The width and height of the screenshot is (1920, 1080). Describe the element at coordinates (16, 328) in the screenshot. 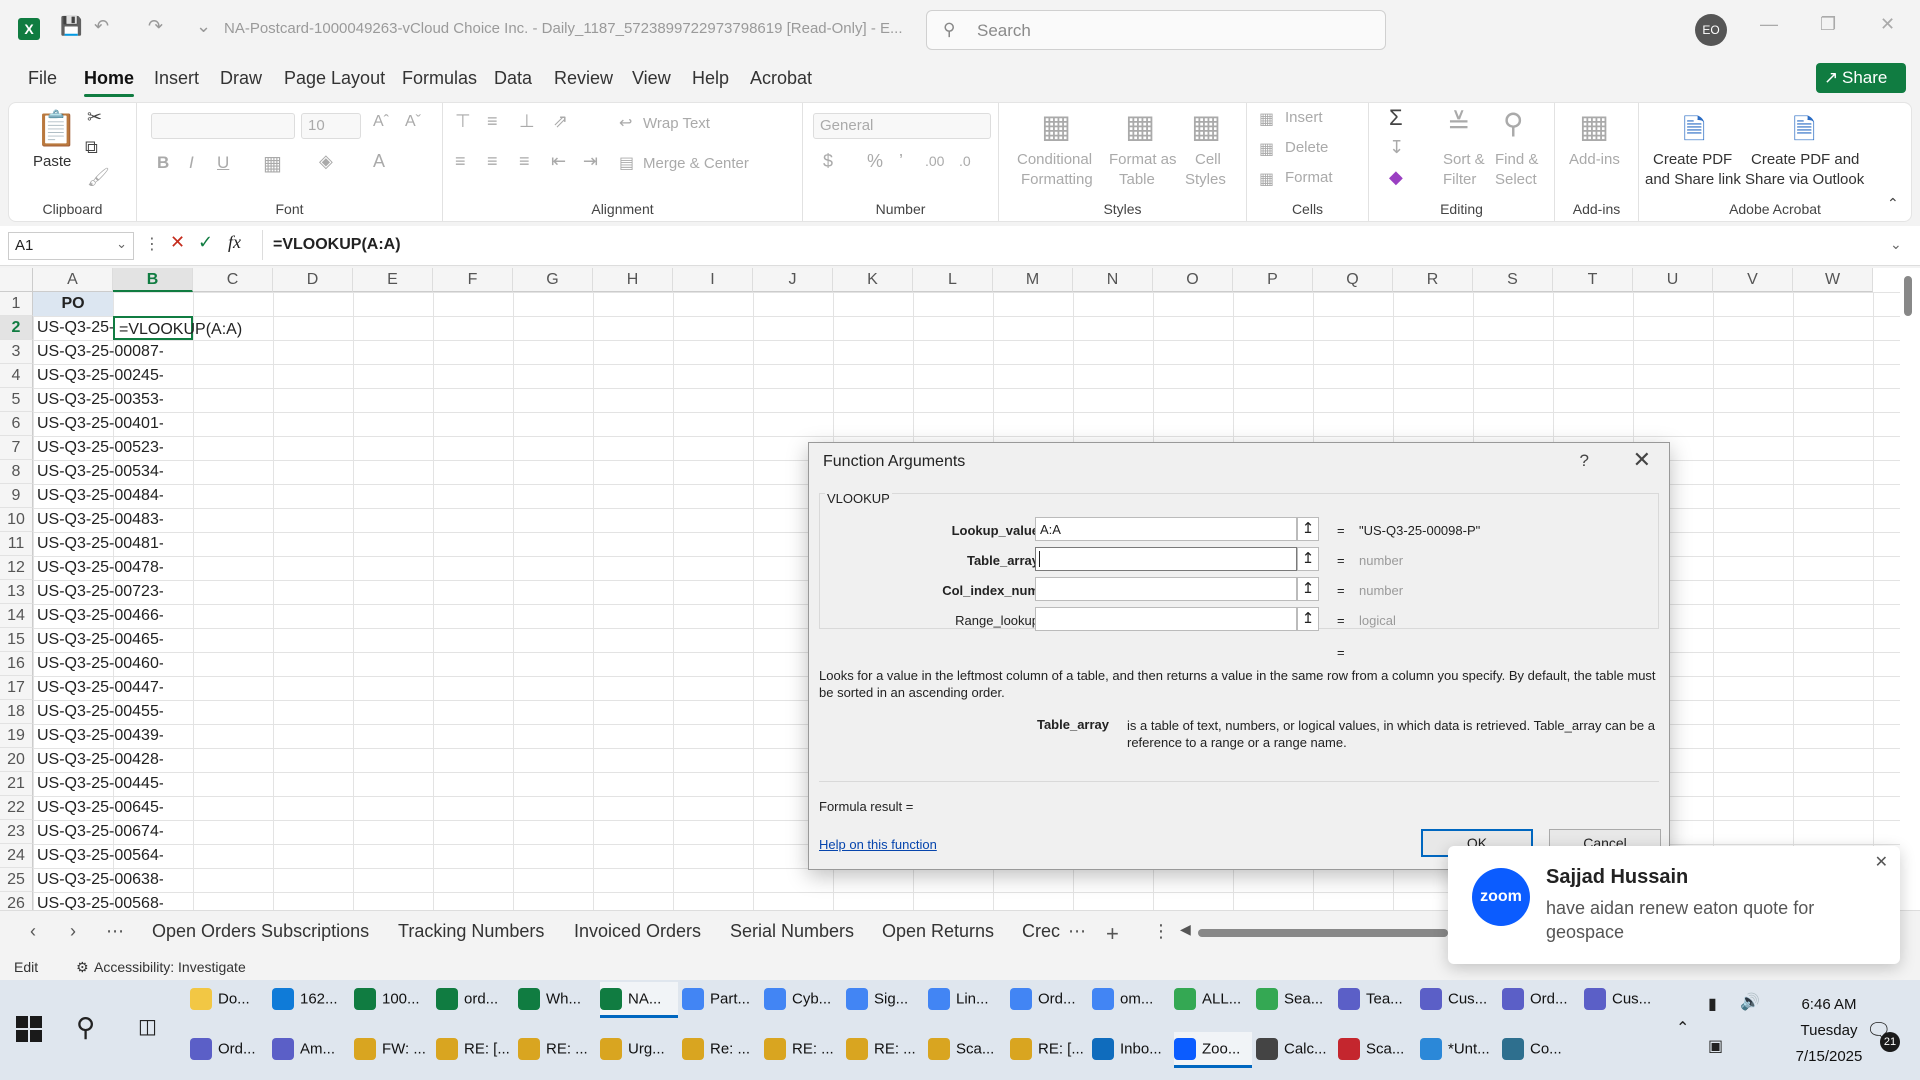

I see `row-header-2: 2` at that location.